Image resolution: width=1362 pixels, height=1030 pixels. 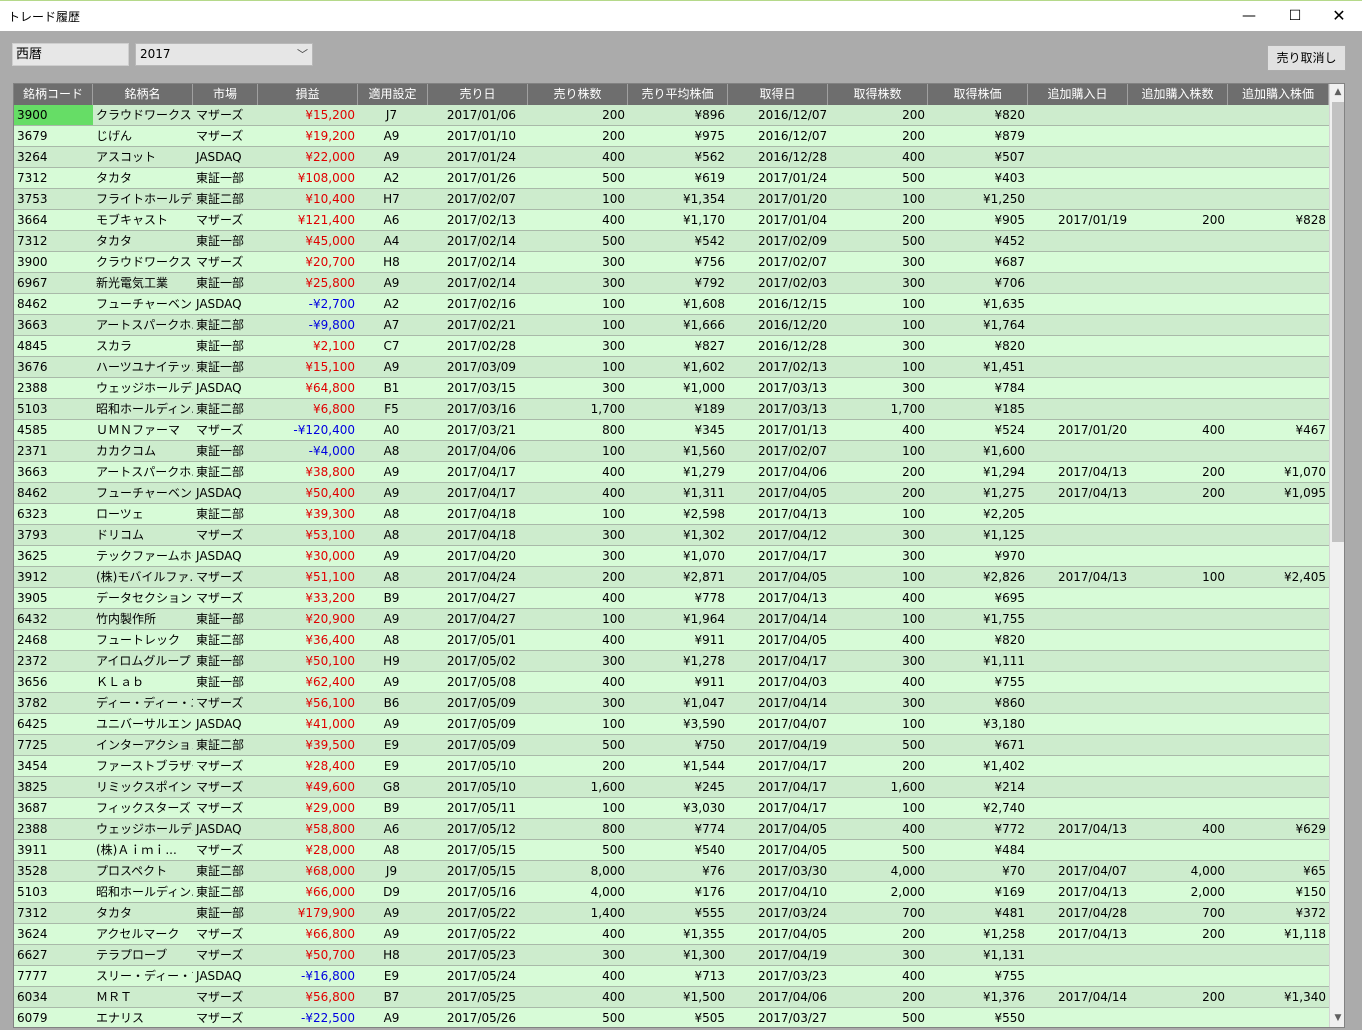 What do you see at coordinates (678, 199) in the screenshot?
I see `cell-sell-avg-price: ¥1,354` at bounding box center [678, 199].